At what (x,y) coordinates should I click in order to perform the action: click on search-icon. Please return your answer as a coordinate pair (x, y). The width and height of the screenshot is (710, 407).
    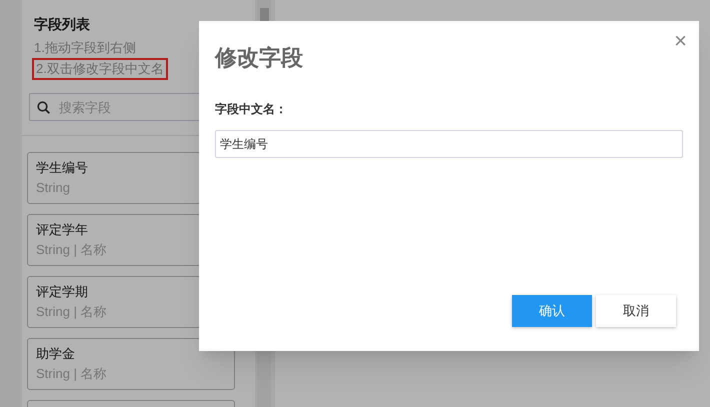
    Looking at the image, I should click on (43, 107).